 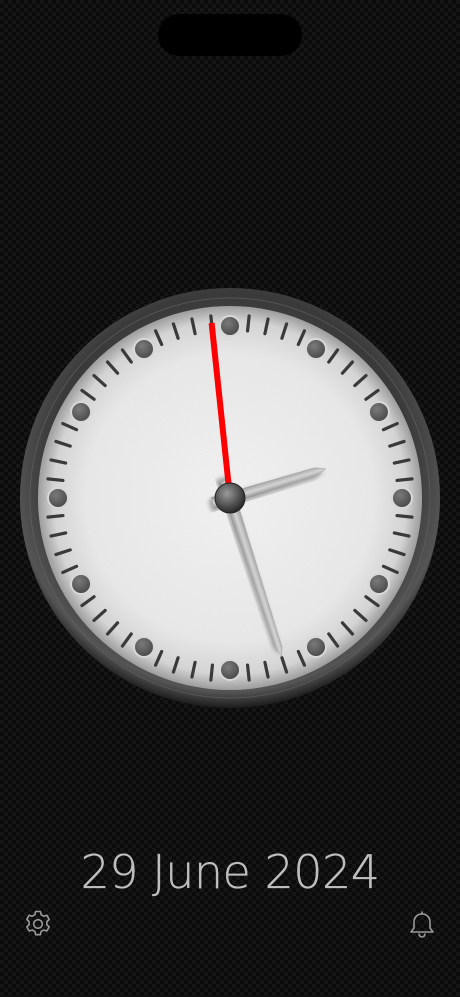 I want to click on gear-icon, so click(x=38, y=923).